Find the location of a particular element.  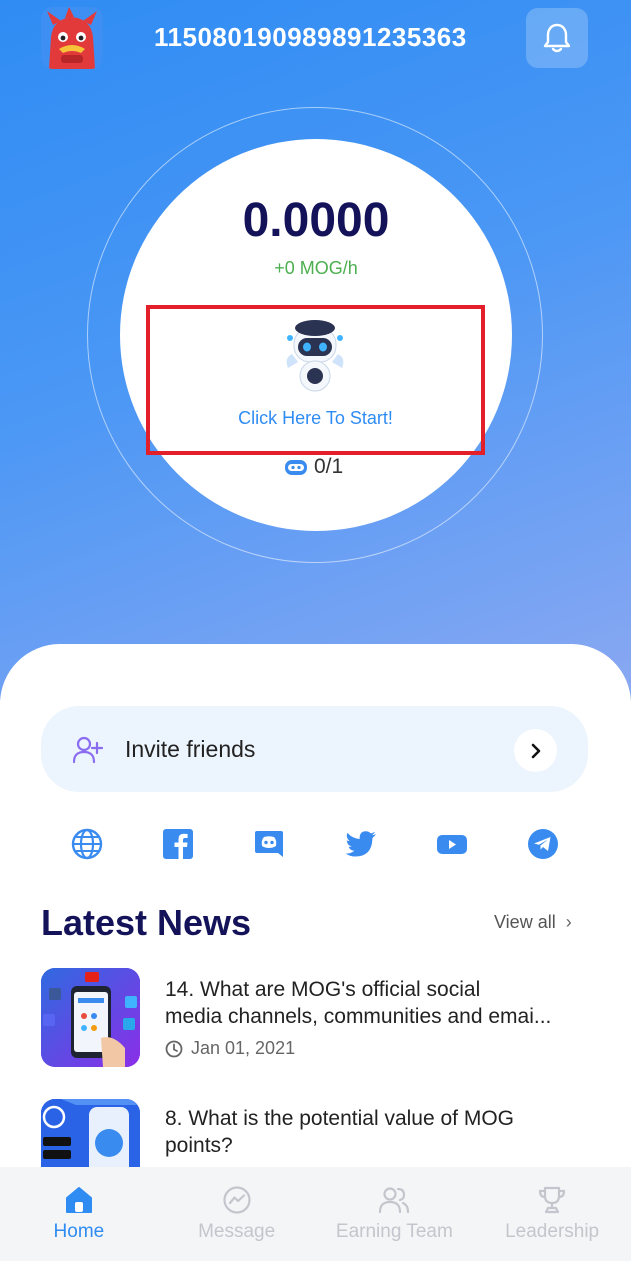

view-all-label: View all is located at coordinates (525, 922).